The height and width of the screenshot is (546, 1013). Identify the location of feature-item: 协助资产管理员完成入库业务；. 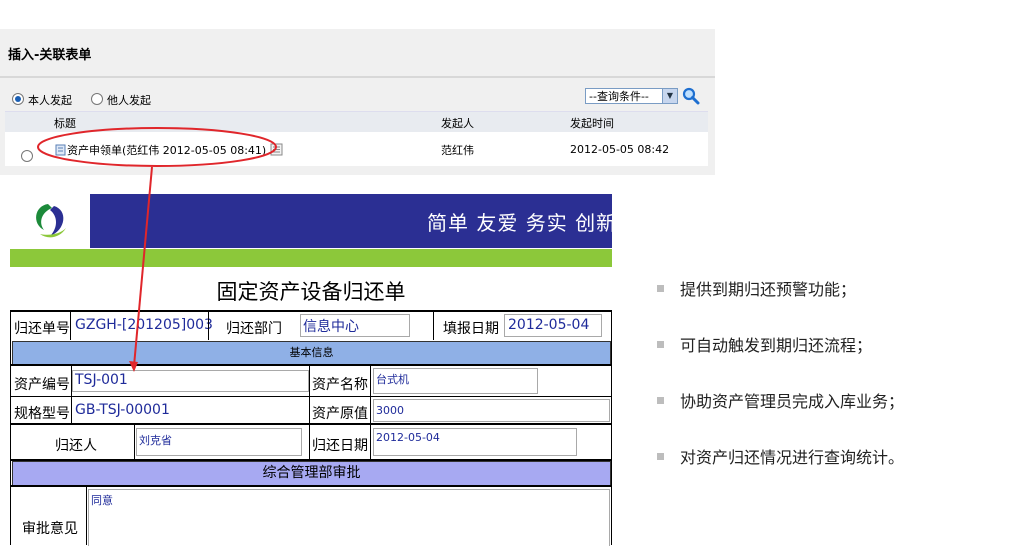
(780, 400).